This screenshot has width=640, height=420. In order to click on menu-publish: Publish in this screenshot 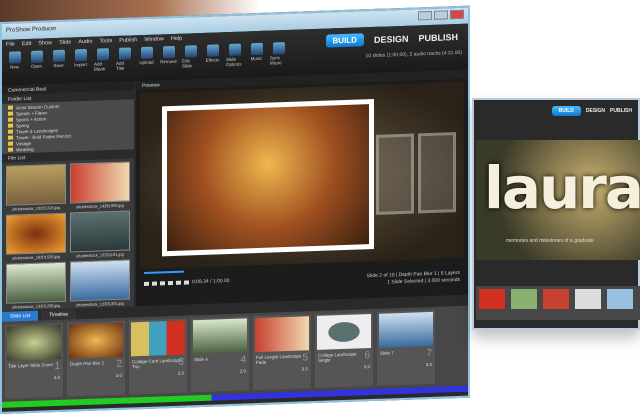, I will do `click(128, 40)`.